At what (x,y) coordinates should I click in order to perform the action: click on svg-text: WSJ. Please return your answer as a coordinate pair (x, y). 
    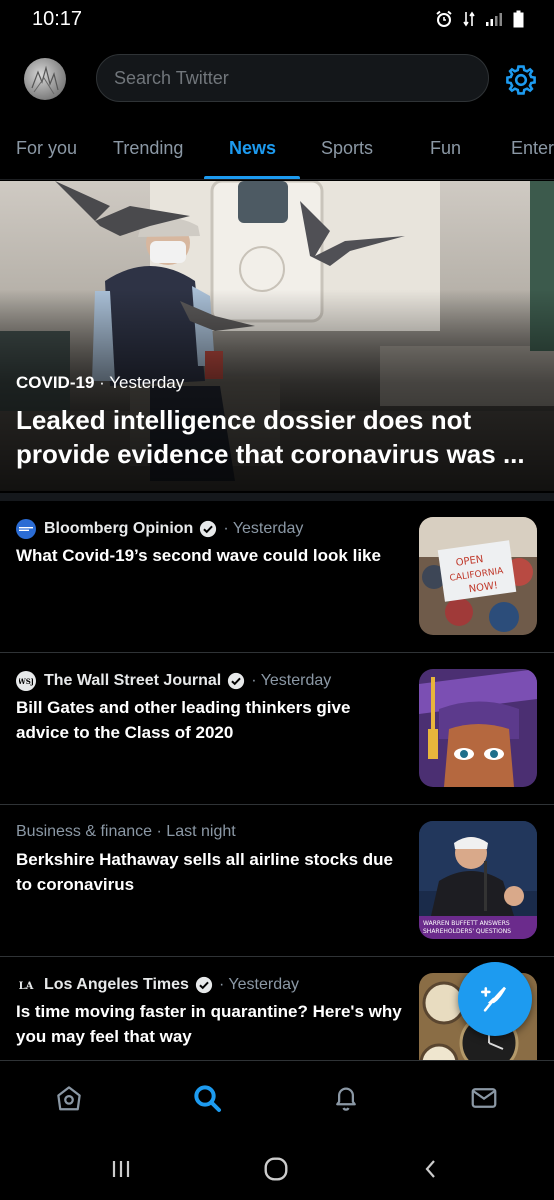
    Looking at the image, I should click on (26, 681).